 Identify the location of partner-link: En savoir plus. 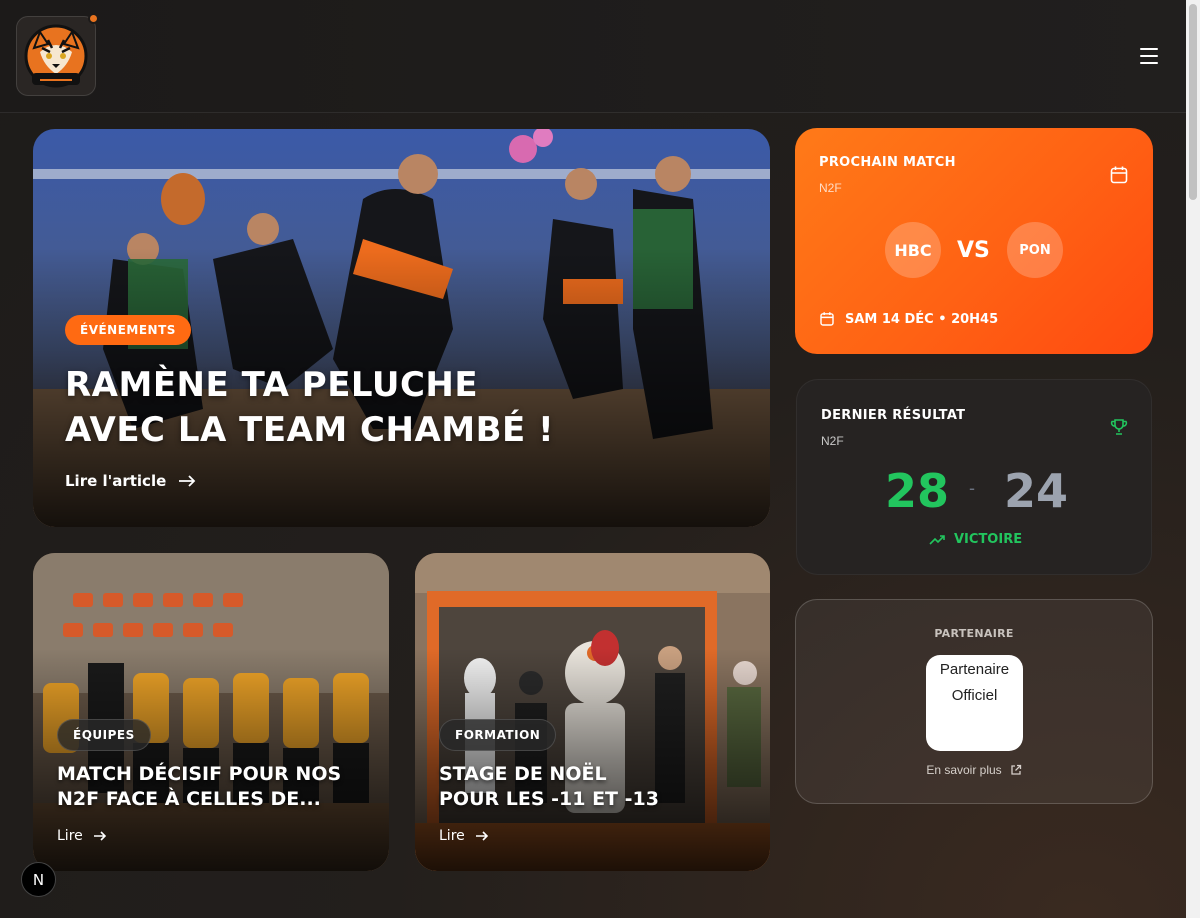
(974, 770).